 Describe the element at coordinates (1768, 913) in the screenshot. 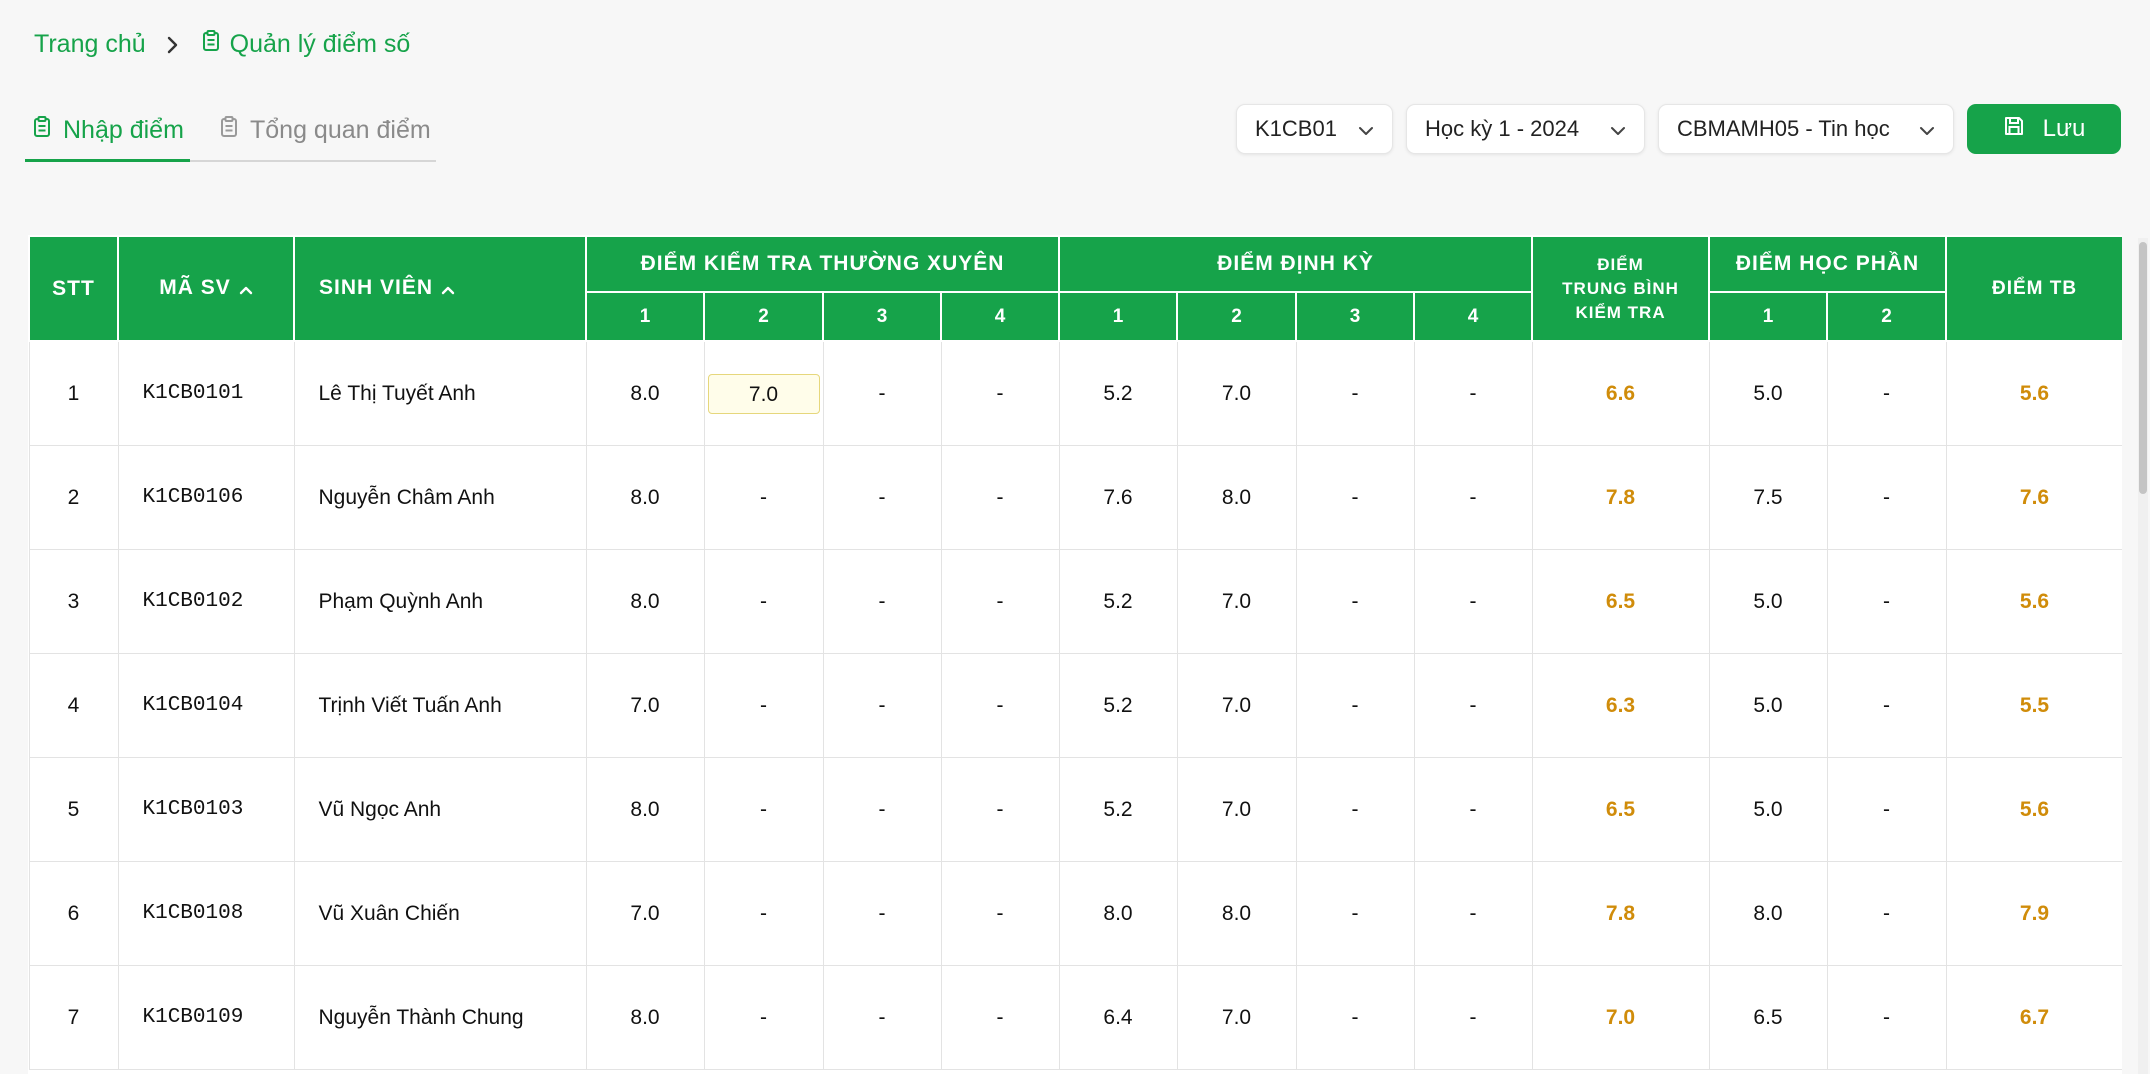

I see `cell-hp-score: 8.0` at that location.